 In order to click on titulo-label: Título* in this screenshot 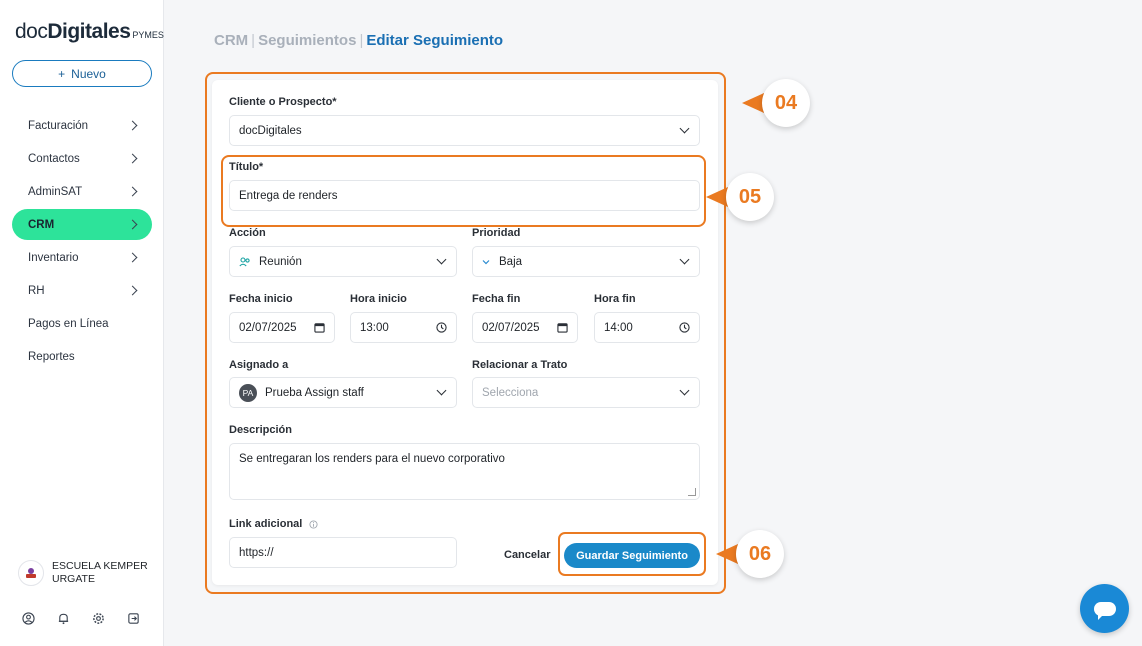, I will do `click(246, 167)`.